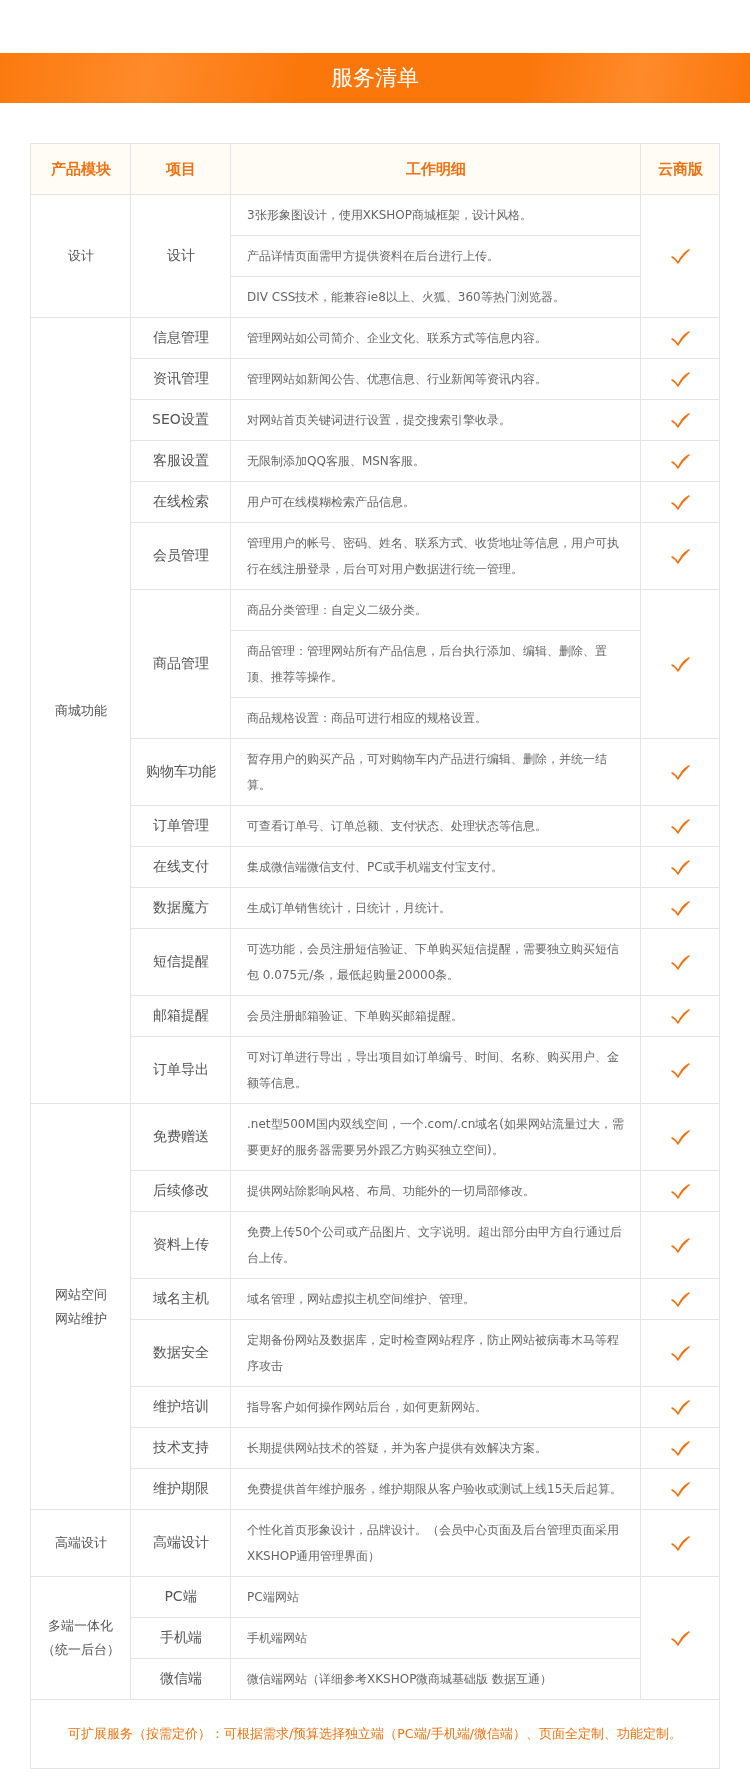 The width and height of the screenshot is (750, 1780). I want to click on item-cell: 订单导出, so click(180, 1070).